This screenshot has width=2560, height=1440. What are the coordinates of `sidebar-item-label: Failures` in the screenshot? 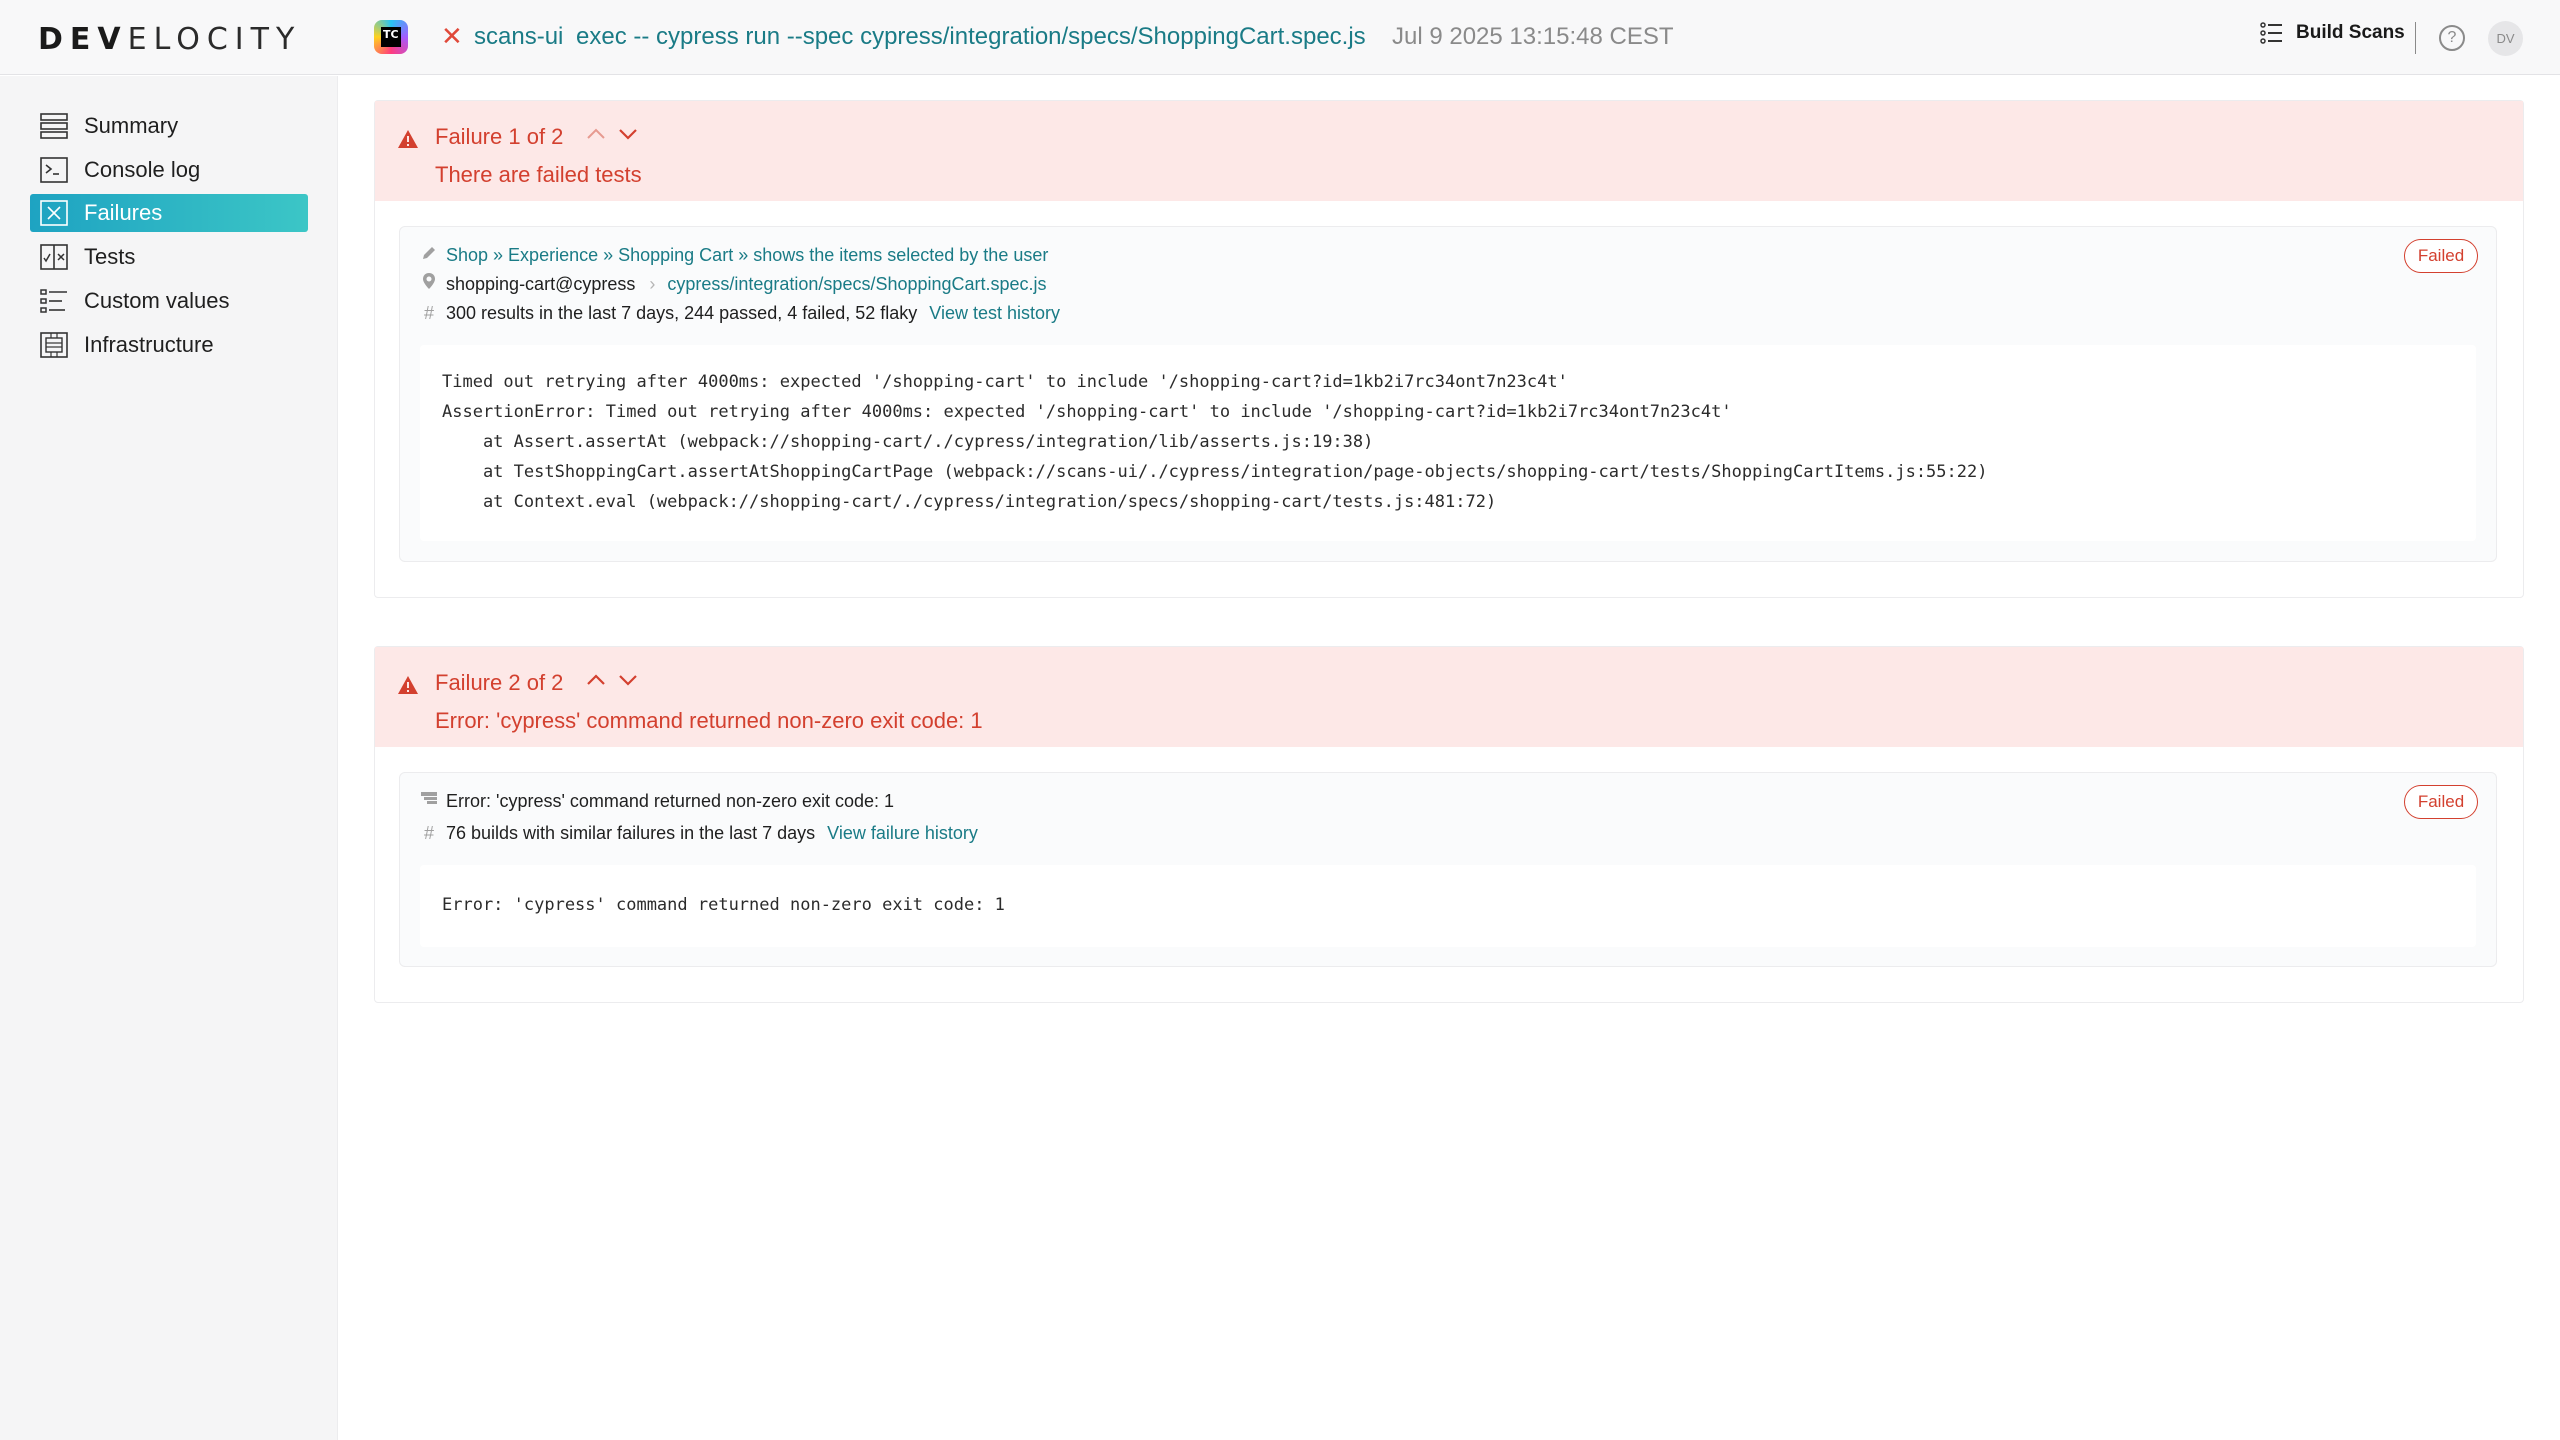 It's located at (123, 212).